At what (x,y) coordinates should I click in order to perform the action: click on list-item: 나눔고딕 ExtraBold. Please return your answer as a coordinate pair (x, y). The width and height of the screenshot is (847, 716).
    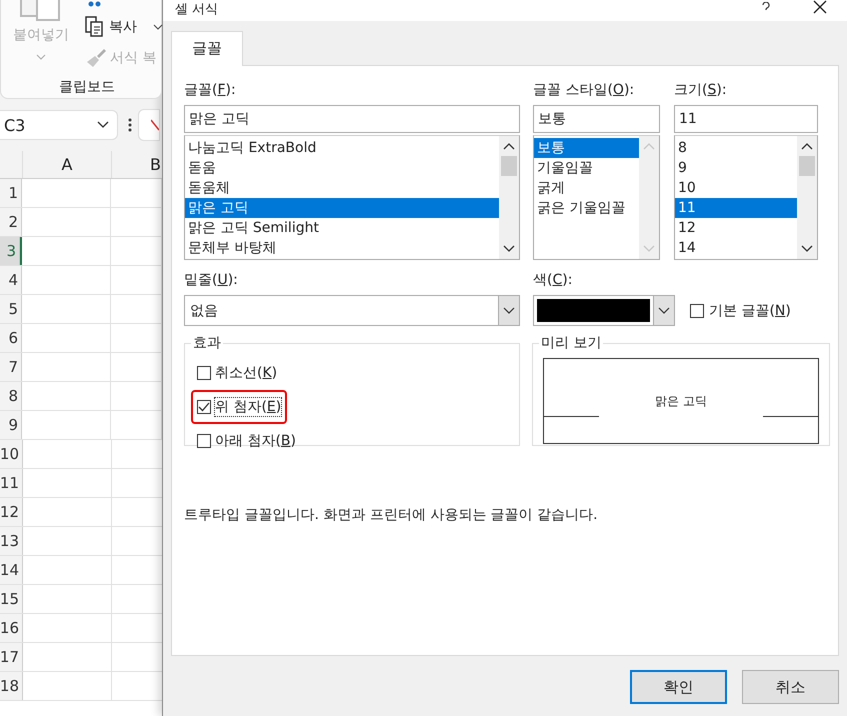
    Looking at the image, I should click on (342, 148).